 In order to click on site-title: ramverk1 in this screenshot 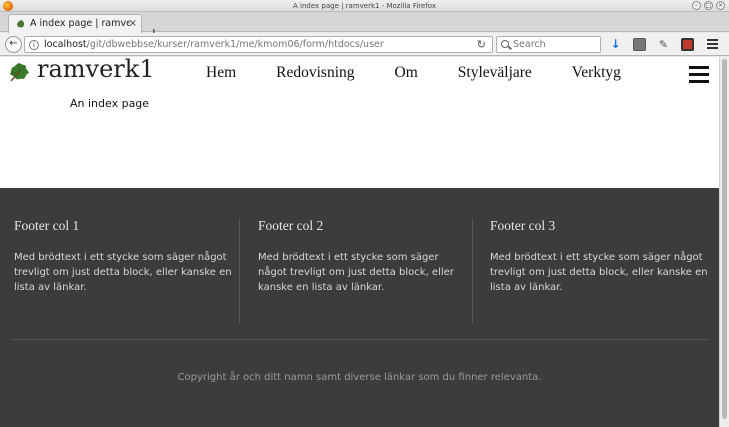, I will do `click(96, 70)`.